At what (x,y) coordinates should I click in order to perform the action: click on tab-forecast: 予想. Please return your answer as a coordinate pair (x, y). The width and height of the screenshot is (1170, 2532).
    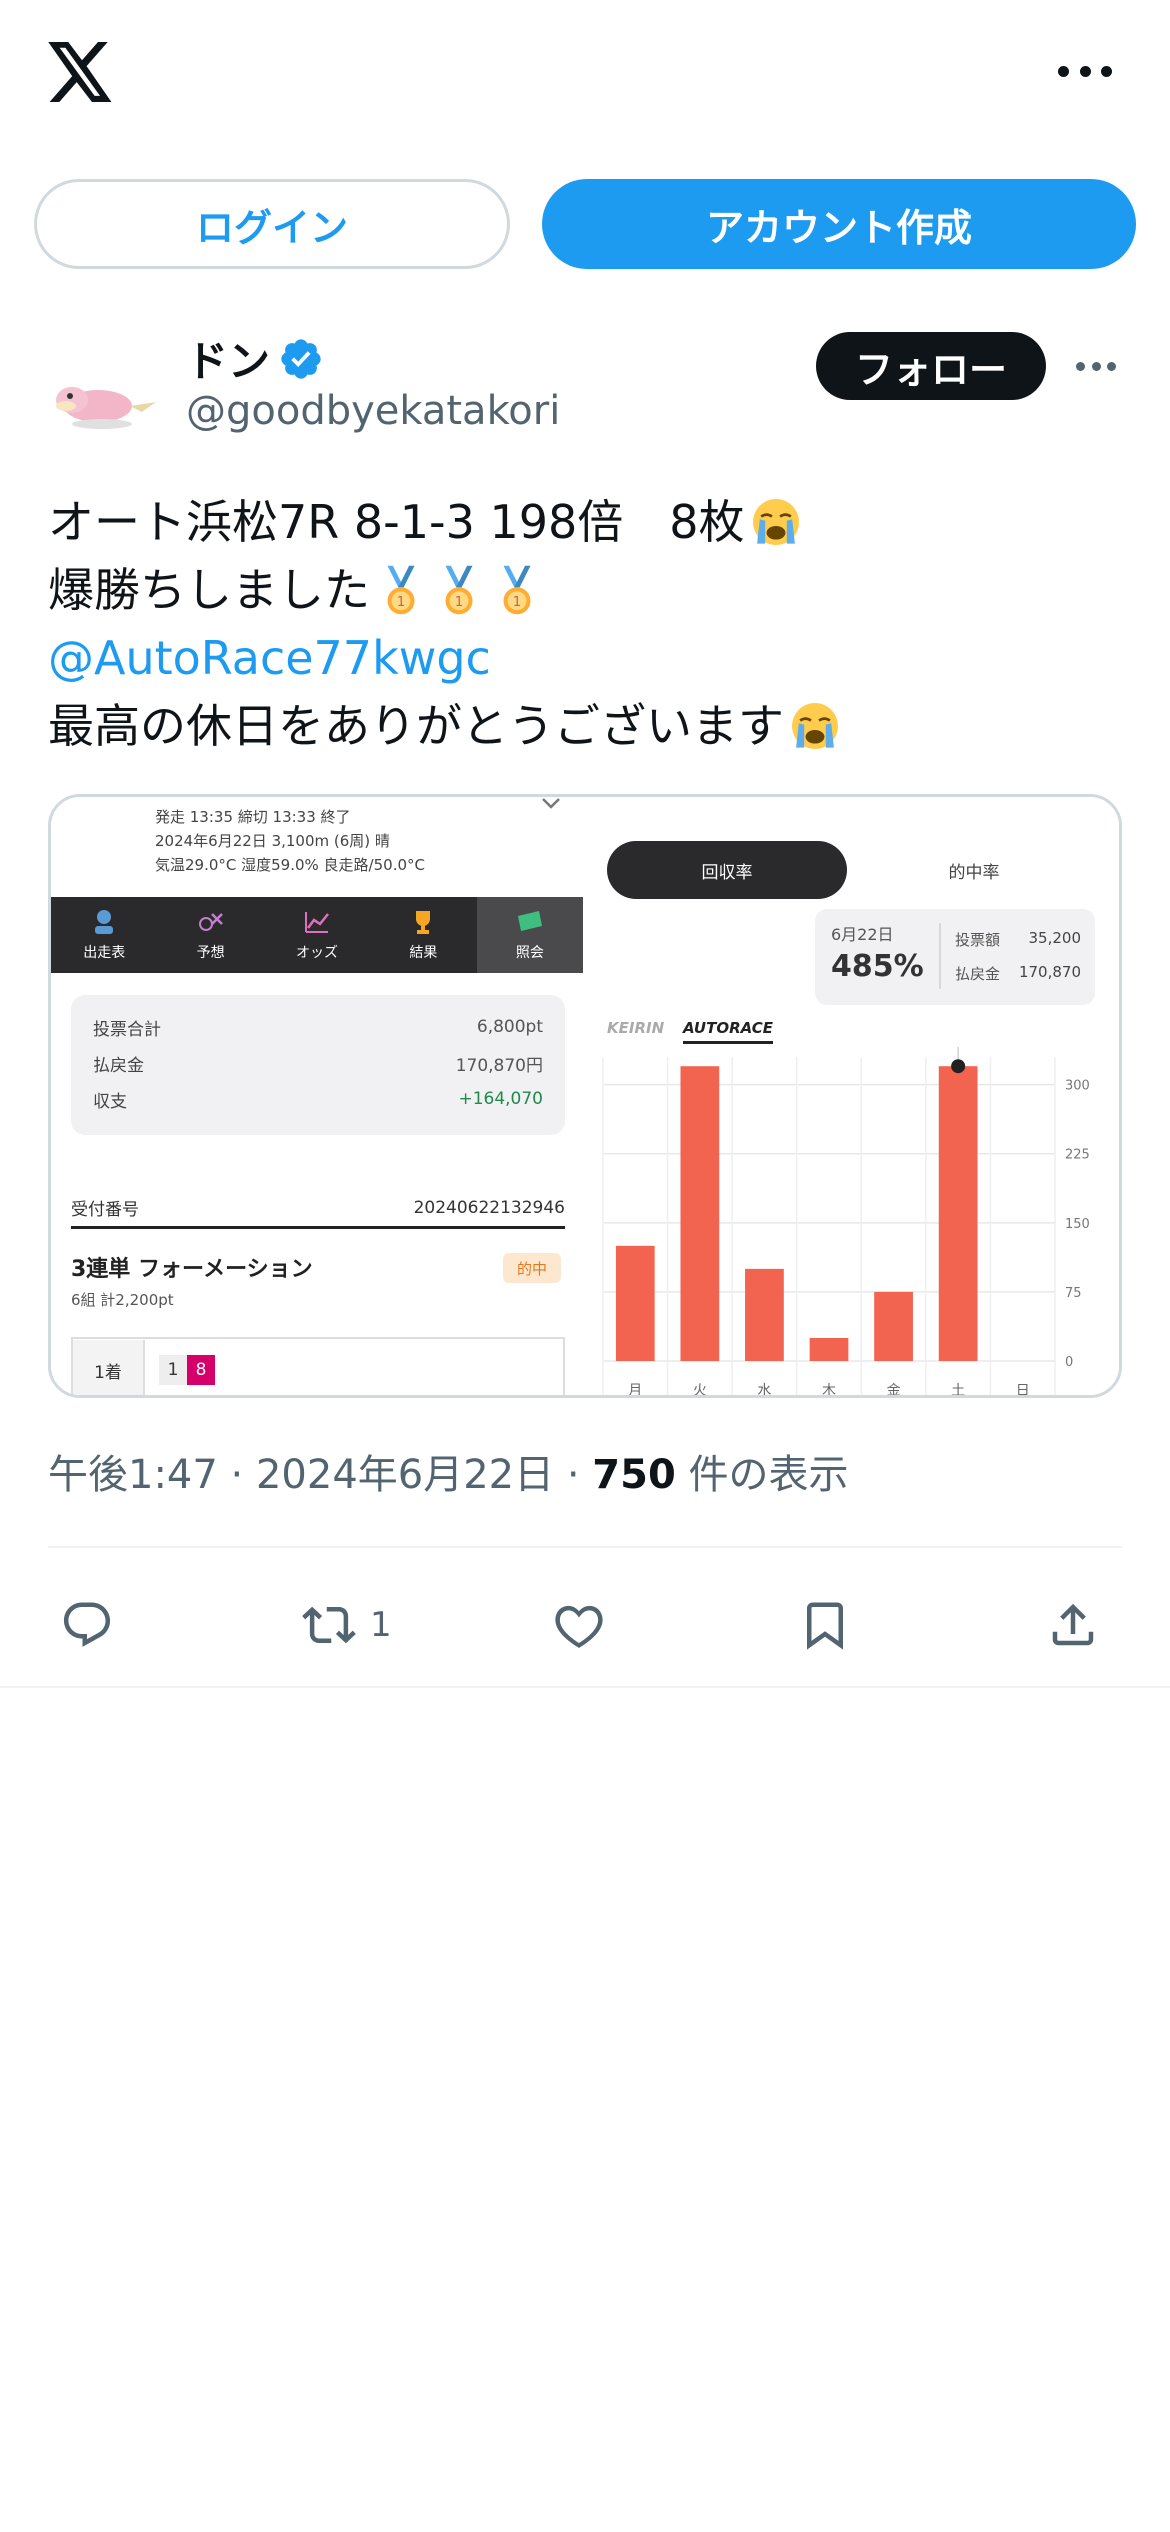
    Looking at the image, I should click on (210, 935).